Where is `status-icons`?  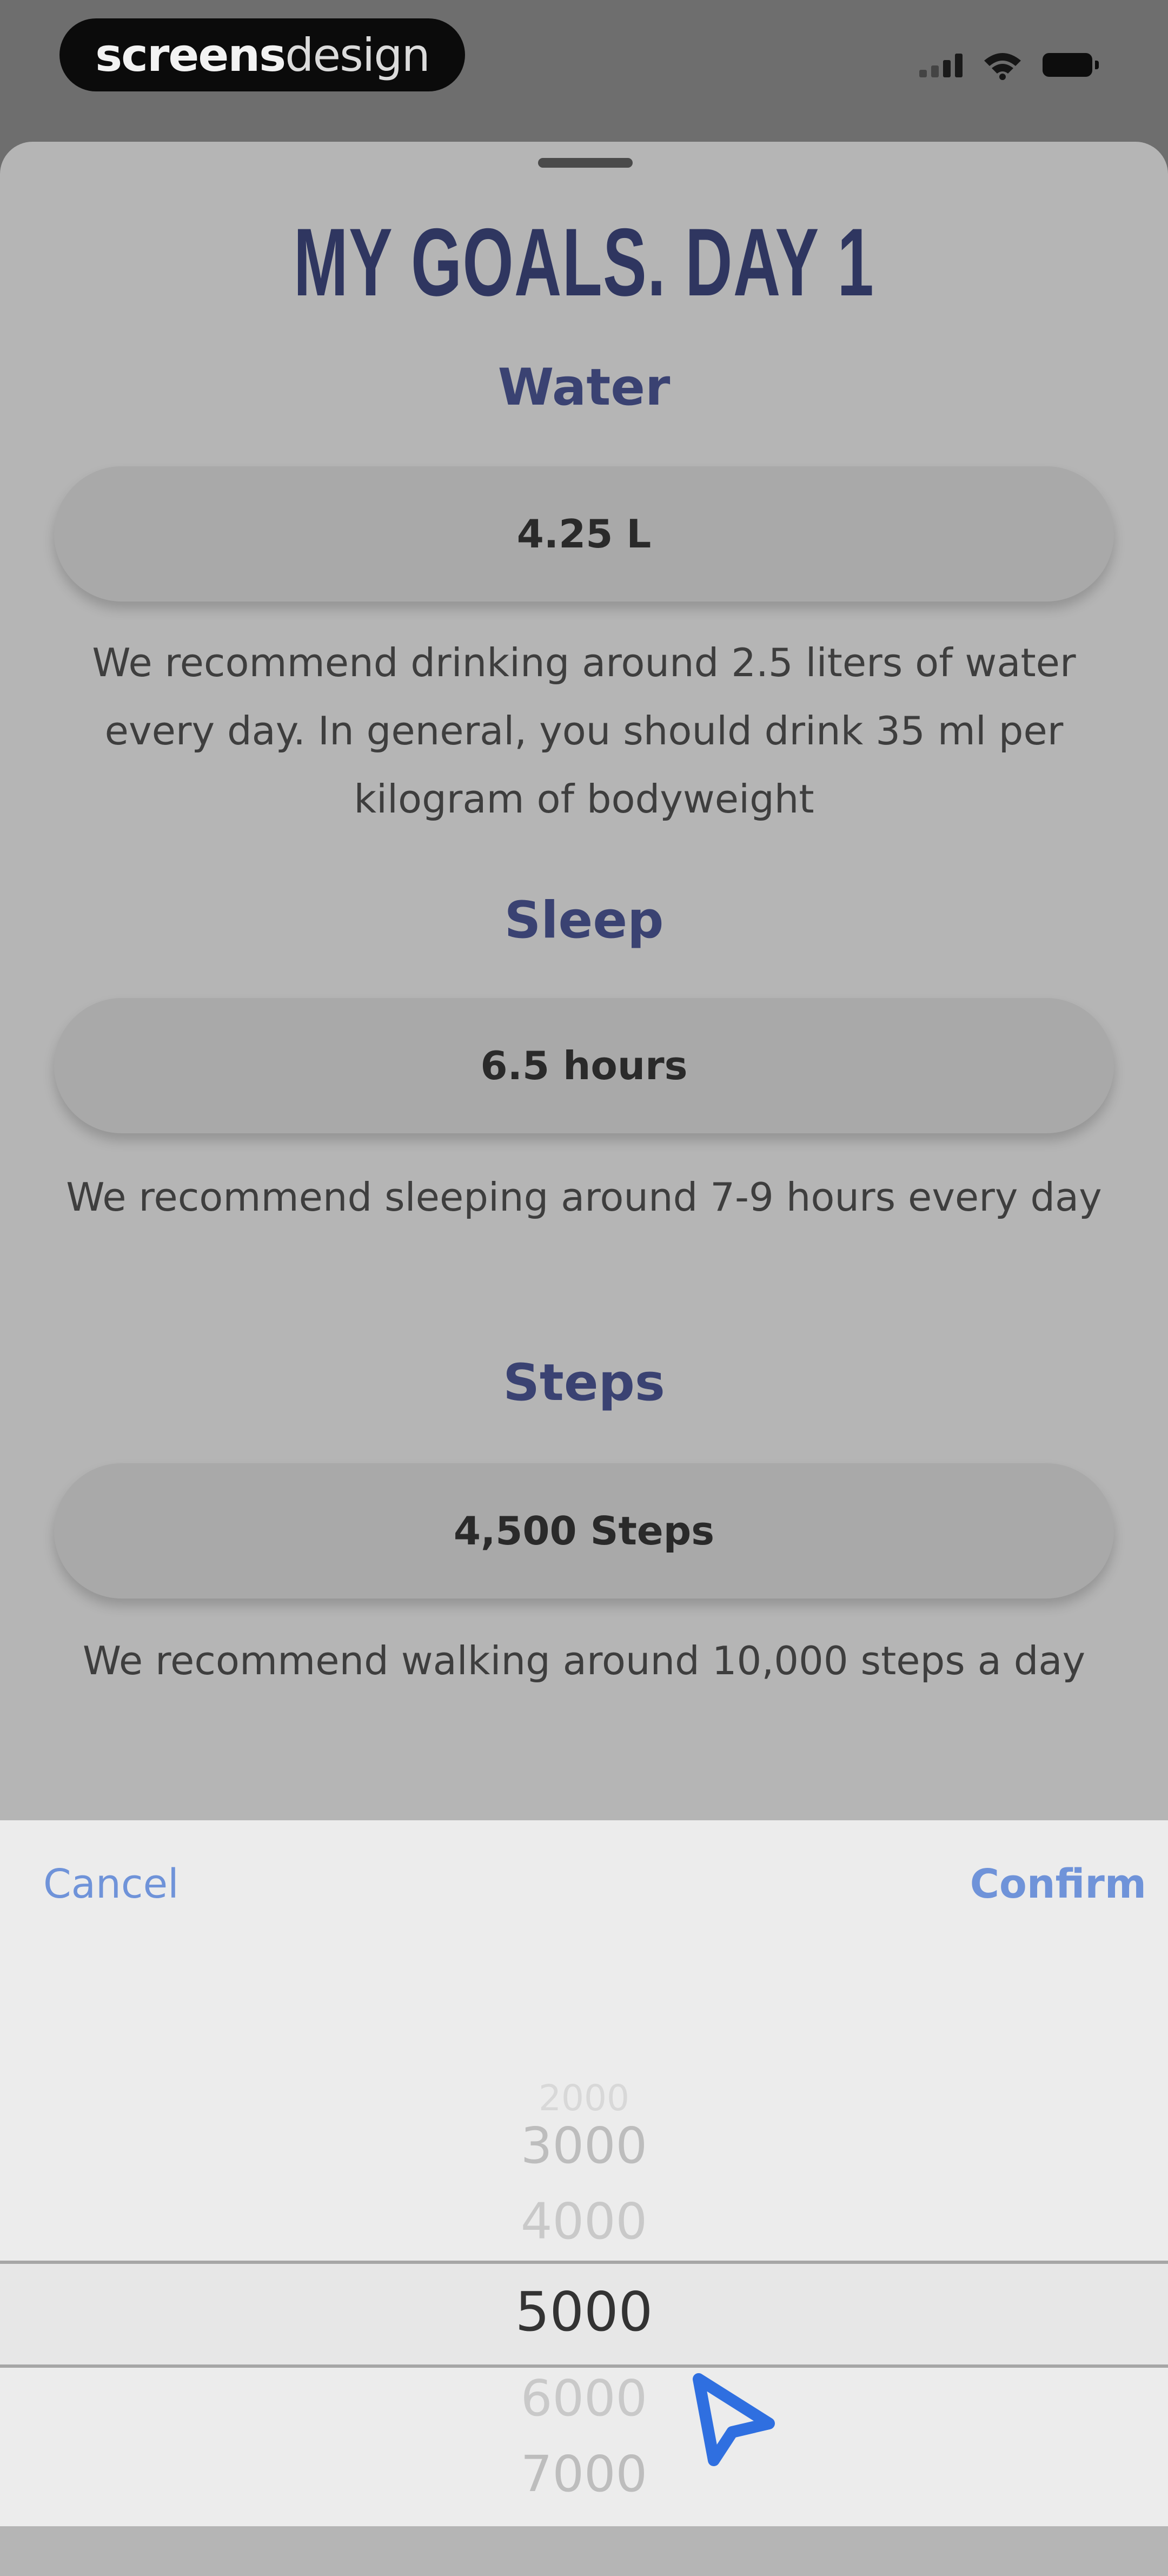 status-icons is located at coordinates (1009, 65).